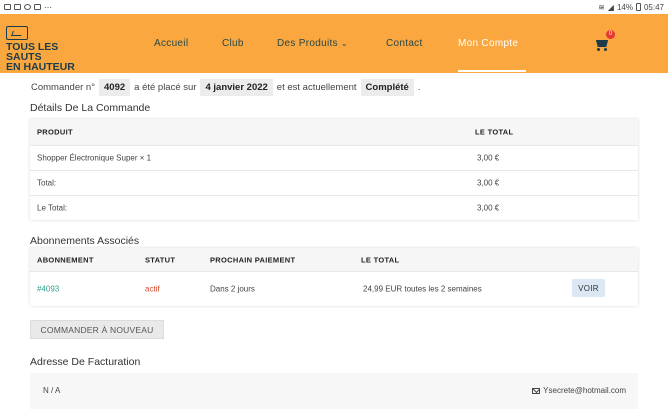 The width and height of the screenshot is (668, 417). I want to click on order-placed-text: a été placé sur, so click(165, 87).